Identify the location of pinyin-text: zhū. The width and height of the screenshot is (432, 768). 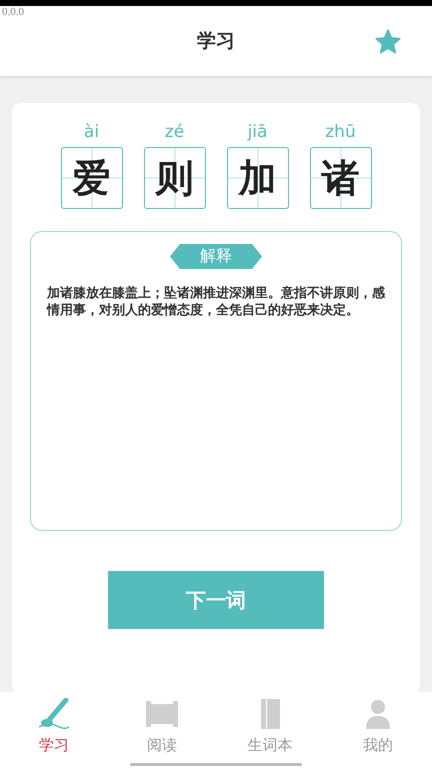
(340, 132).